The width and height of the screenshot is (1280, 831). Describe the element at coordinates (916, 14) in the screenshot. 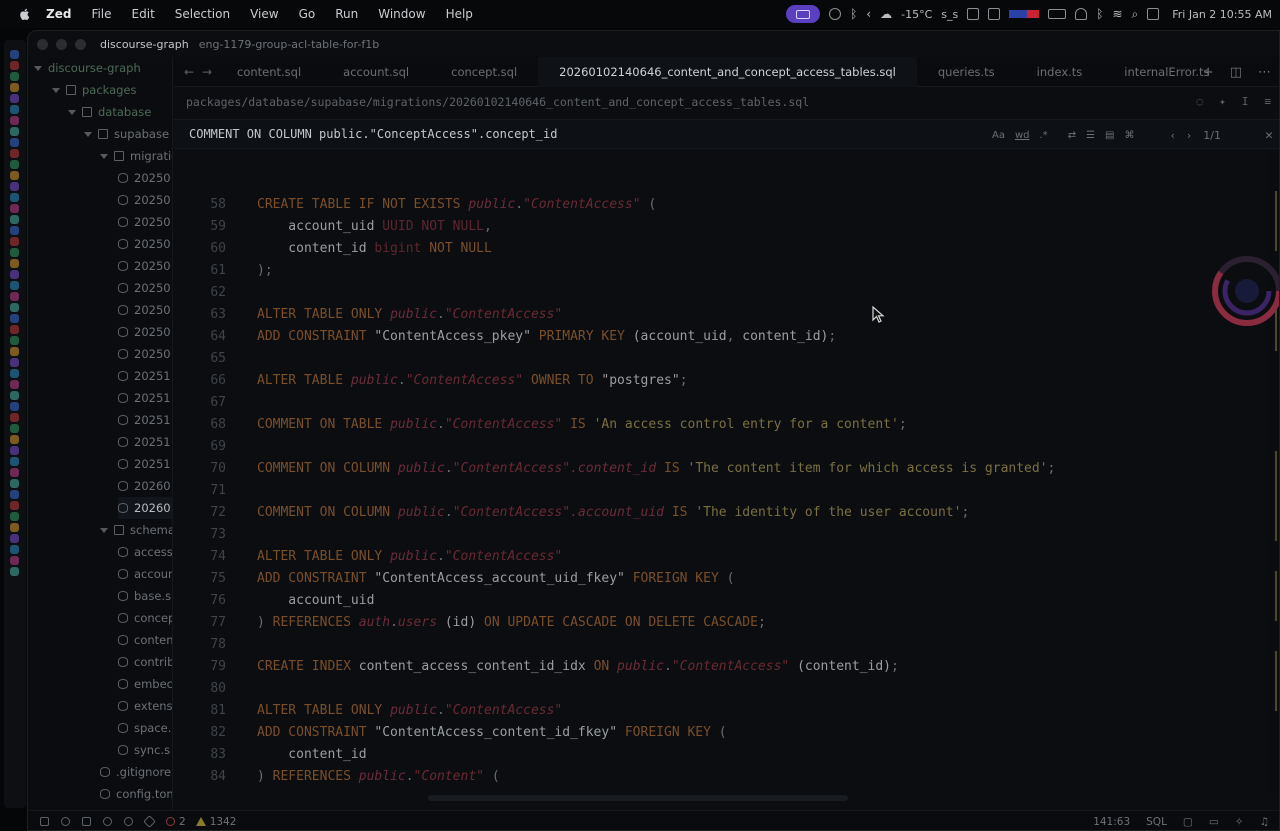

I see `weather-temperature: -15°C` at that location.